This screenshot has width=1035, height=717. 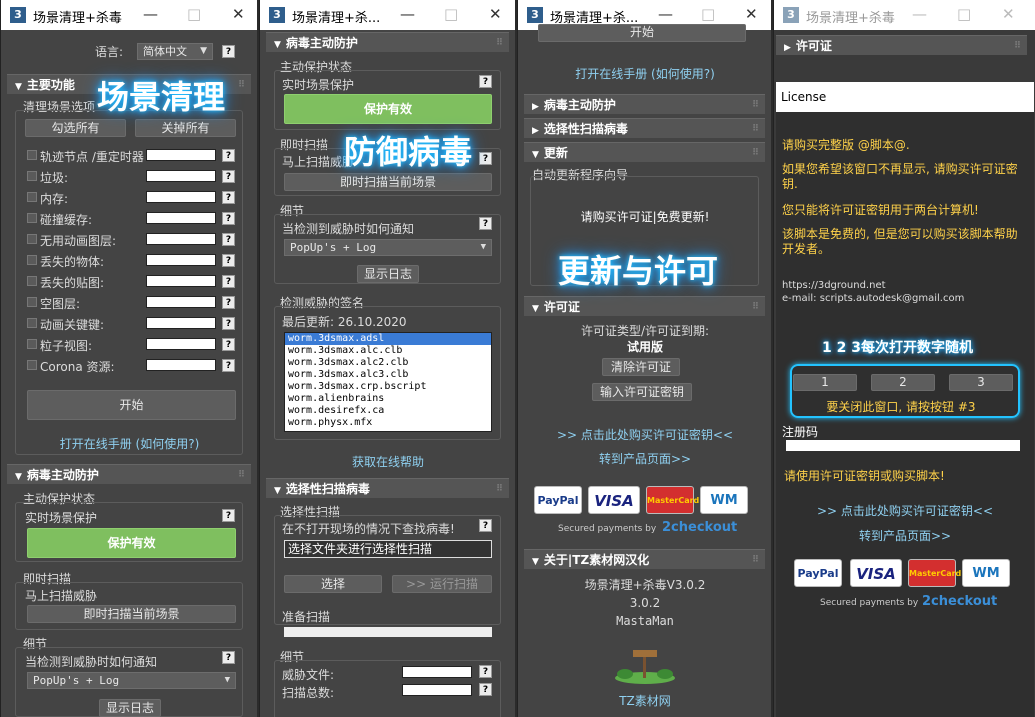 What do you see at coordinates (388, 351) in the screenshot?
I see `signature-item: worm.3dsmax.alc.clb` at bounding box center [388, 351].